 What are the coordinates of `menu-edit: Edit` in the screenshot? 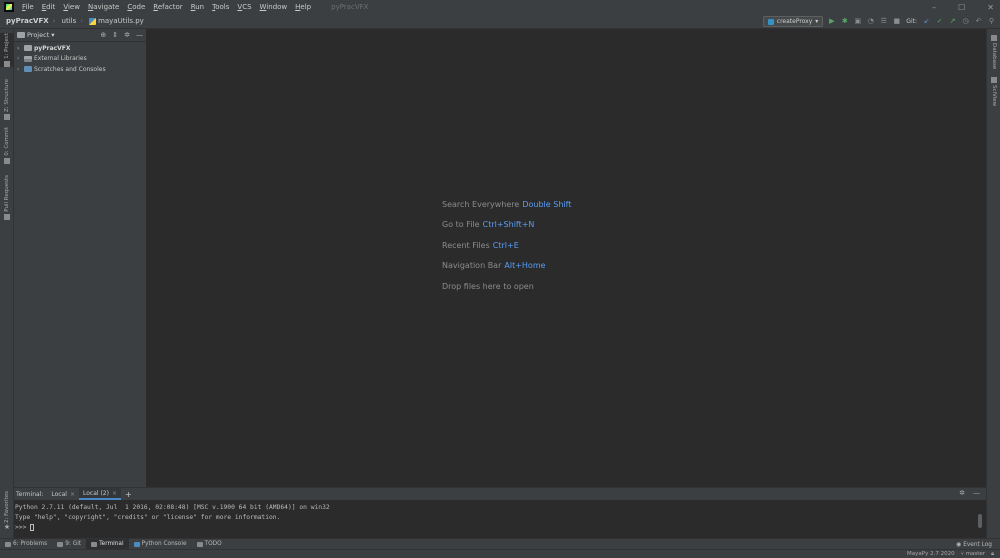 It's located at (49, 7).